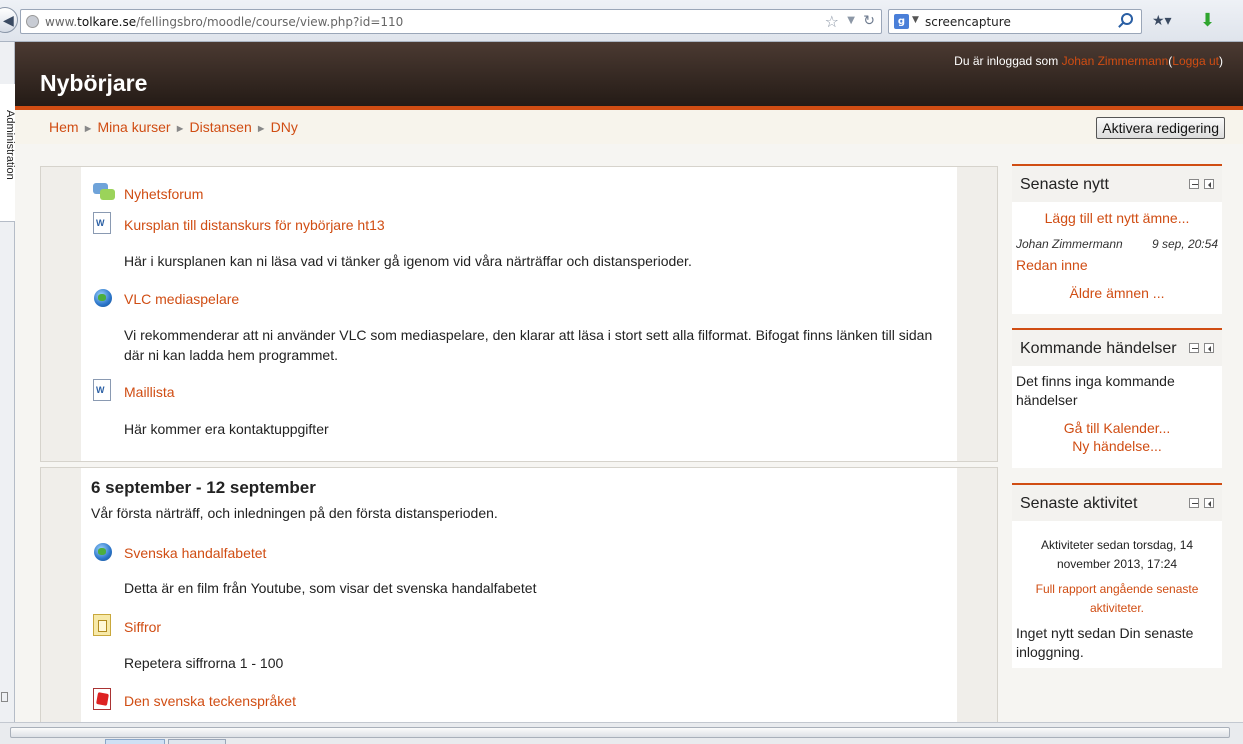 The width and height of the screenshot is (1243, 744). I want to click on breadcrumb: Hem ► Mina kurser ► Distansen ► DNy, so click(173, 127).